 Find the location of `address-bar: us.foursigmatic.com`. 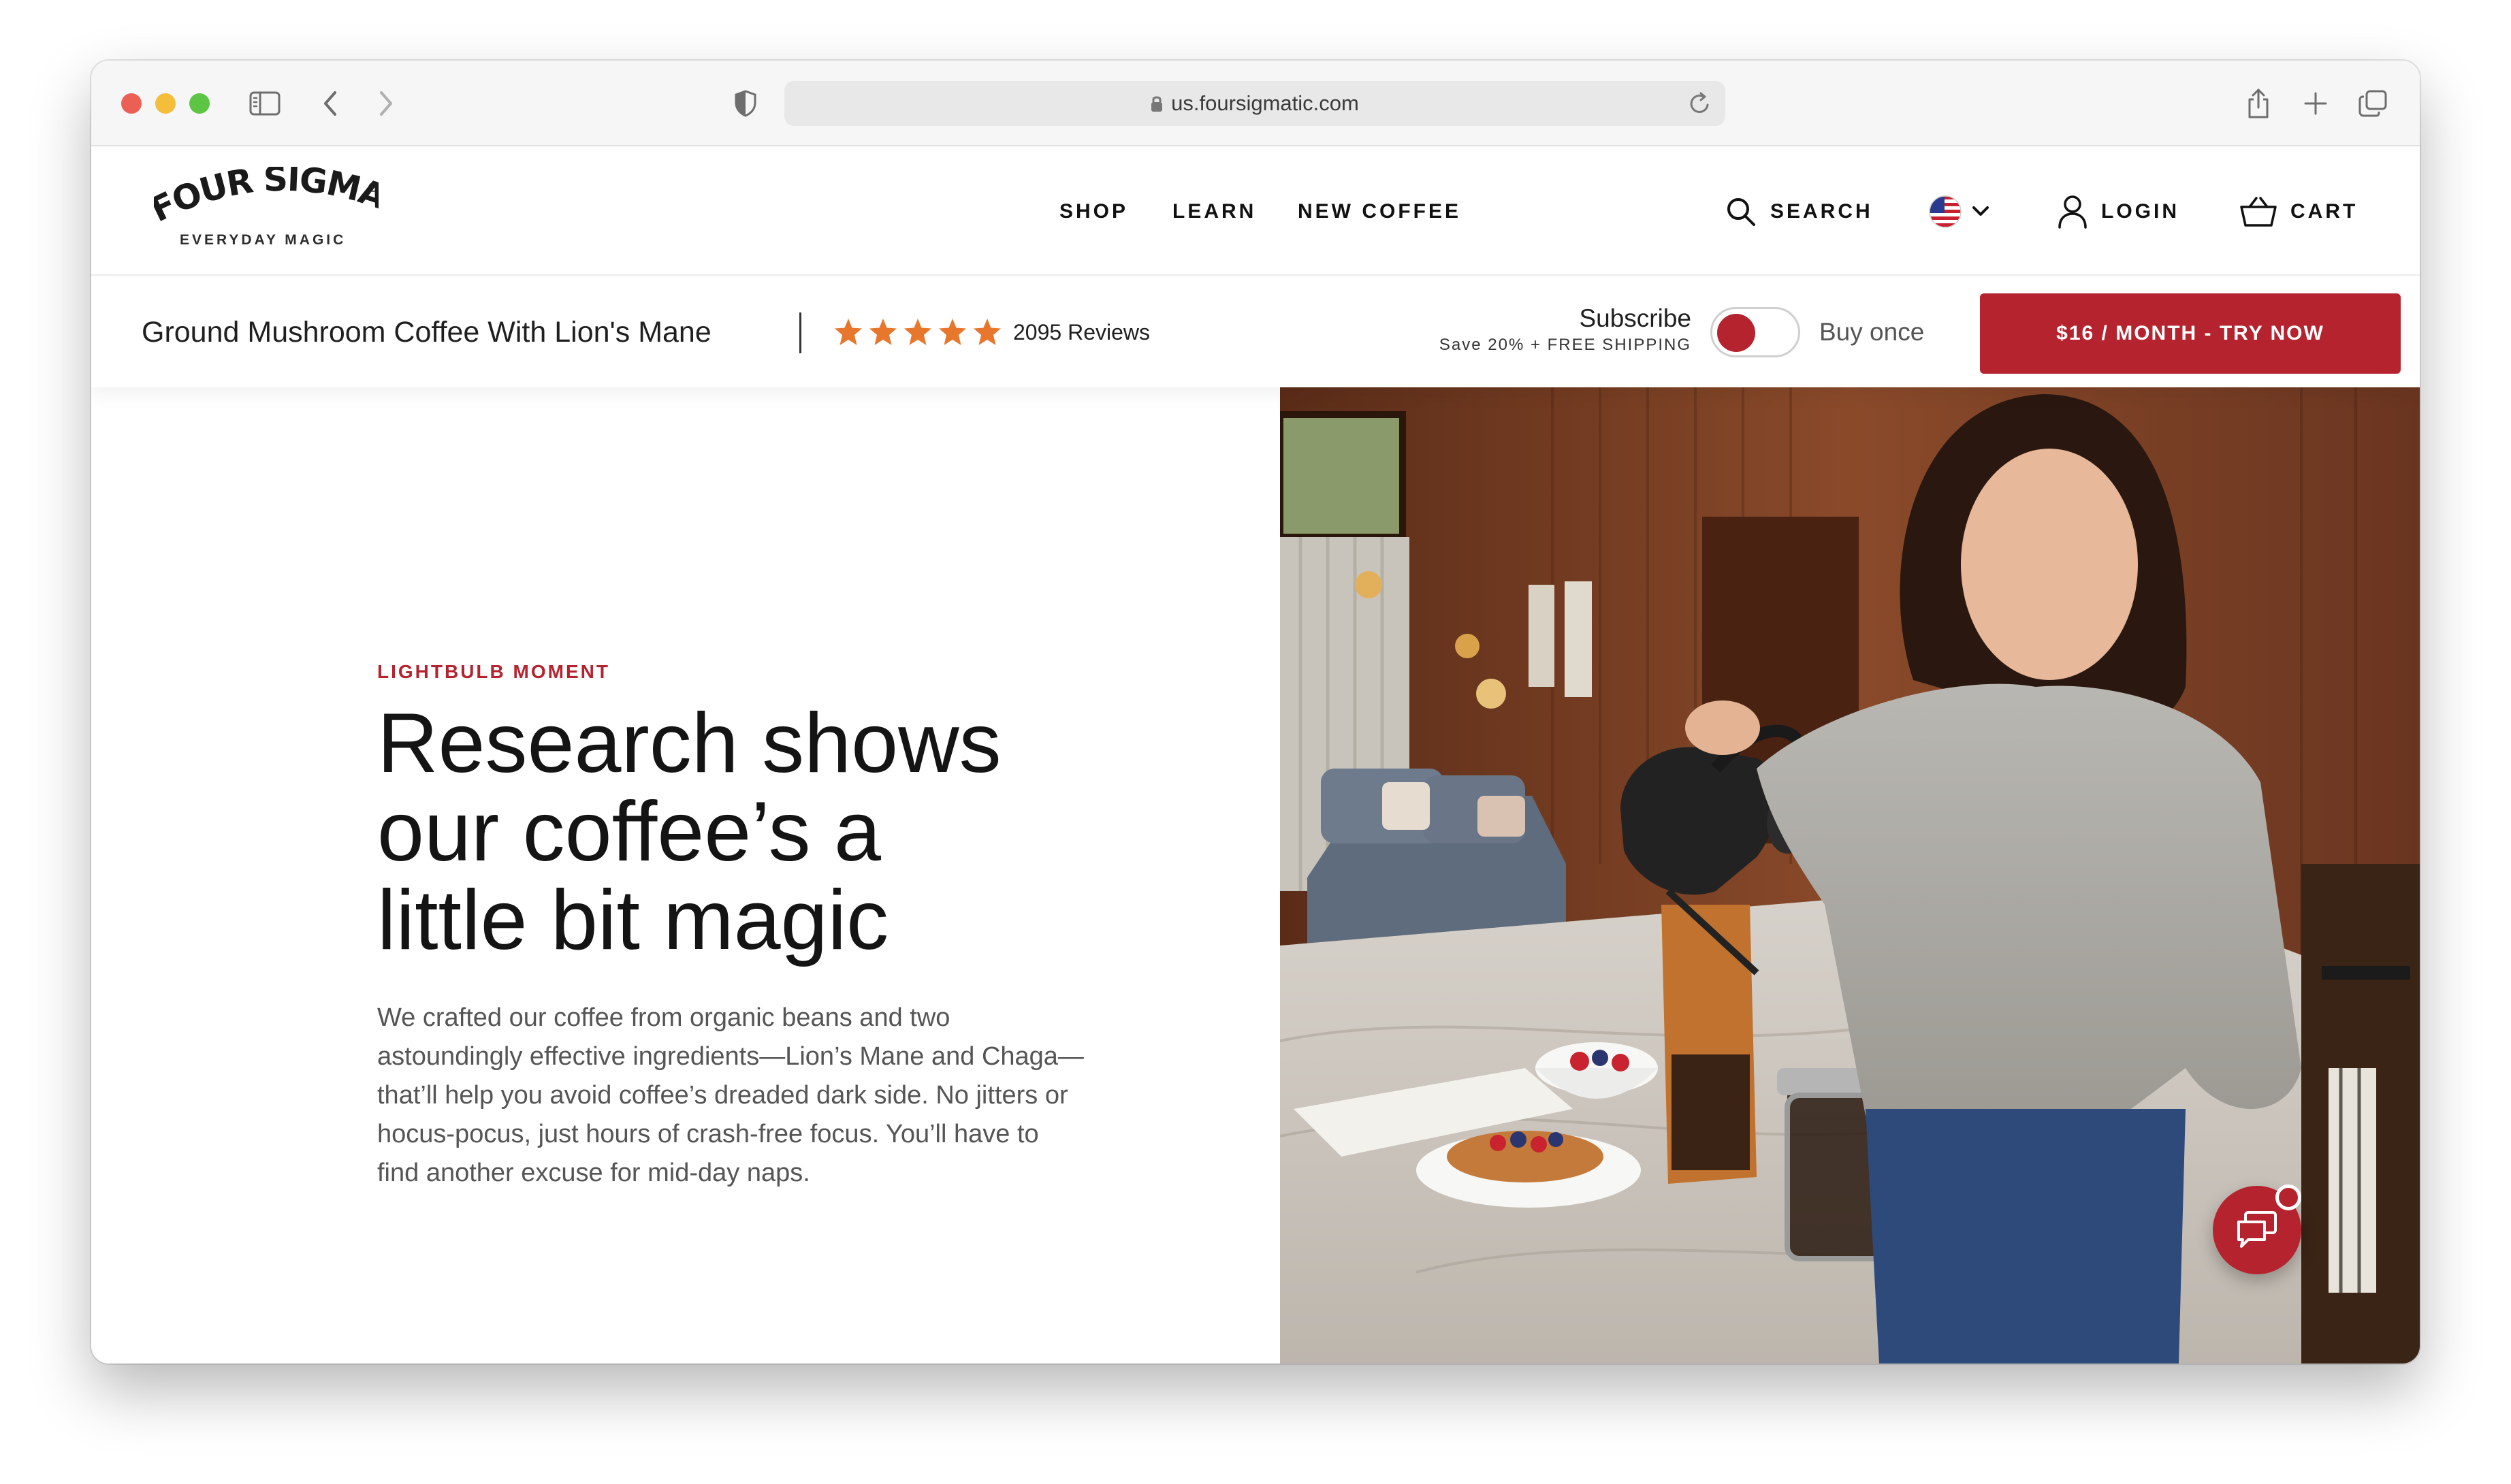

address-bar: us.foursigmatic.com is located at coordinates (1254, 103).